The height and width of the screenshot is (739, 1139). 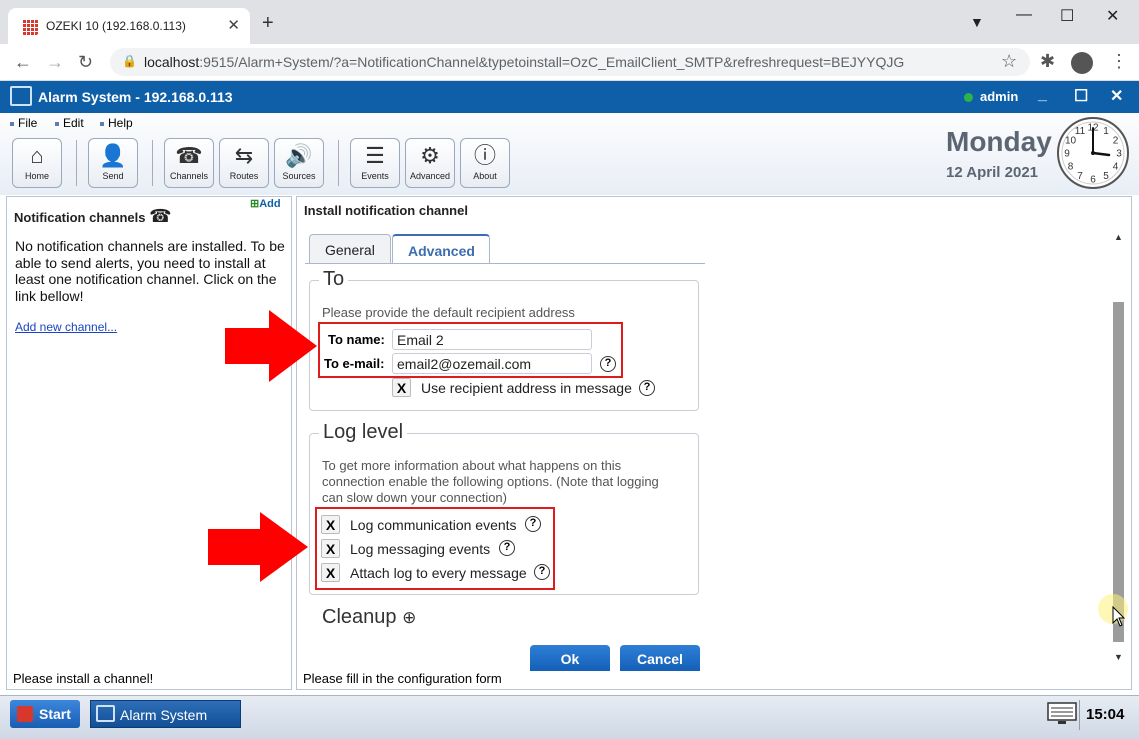 What do you see at coordinates (265, 203) in the screenshot?
I see `add-channel-button: ⊞Add` at bounding box center [265, 203].